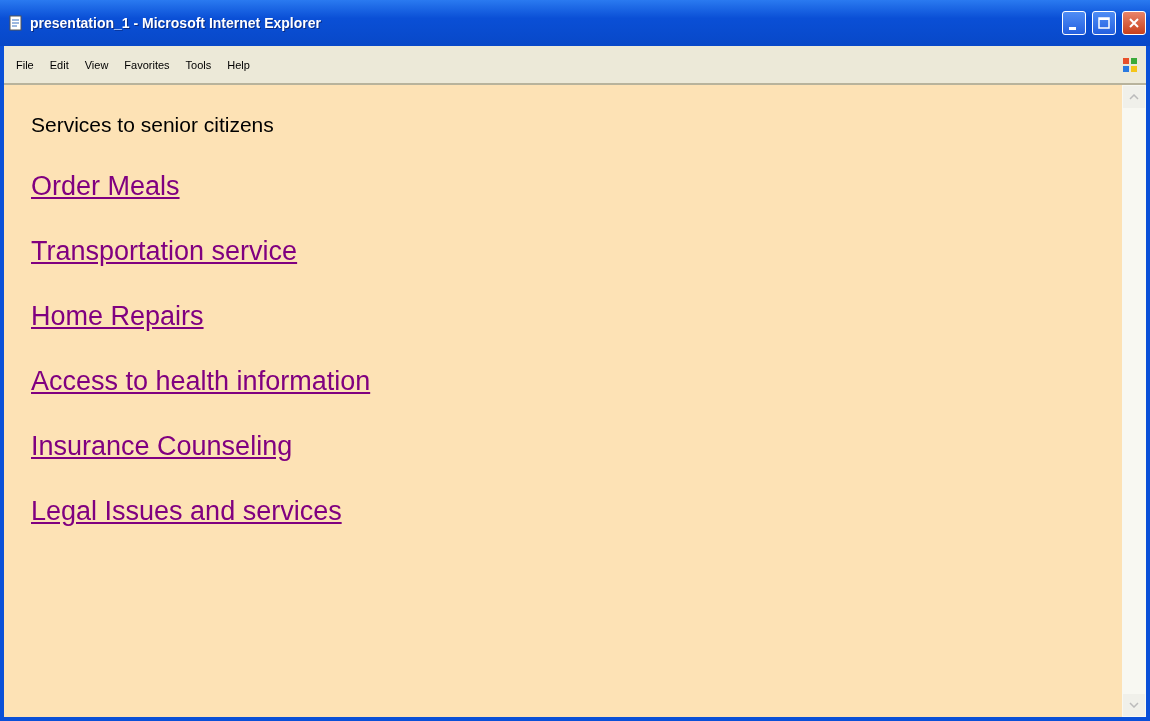  What do you see at coordinates (198, 64) in the screenshot?
I see `menu-item: Tools` at bounding box center [198, 64].